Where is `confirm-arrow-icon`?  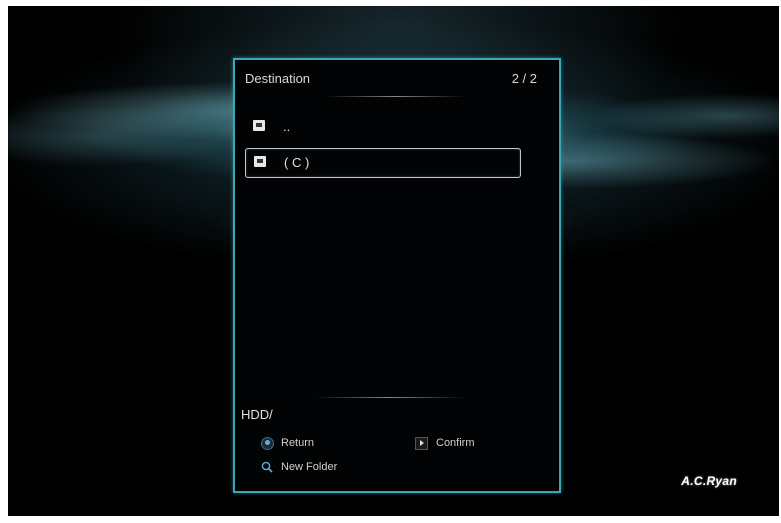 confirm-arrow-icon is located at coordinates (421, 443).